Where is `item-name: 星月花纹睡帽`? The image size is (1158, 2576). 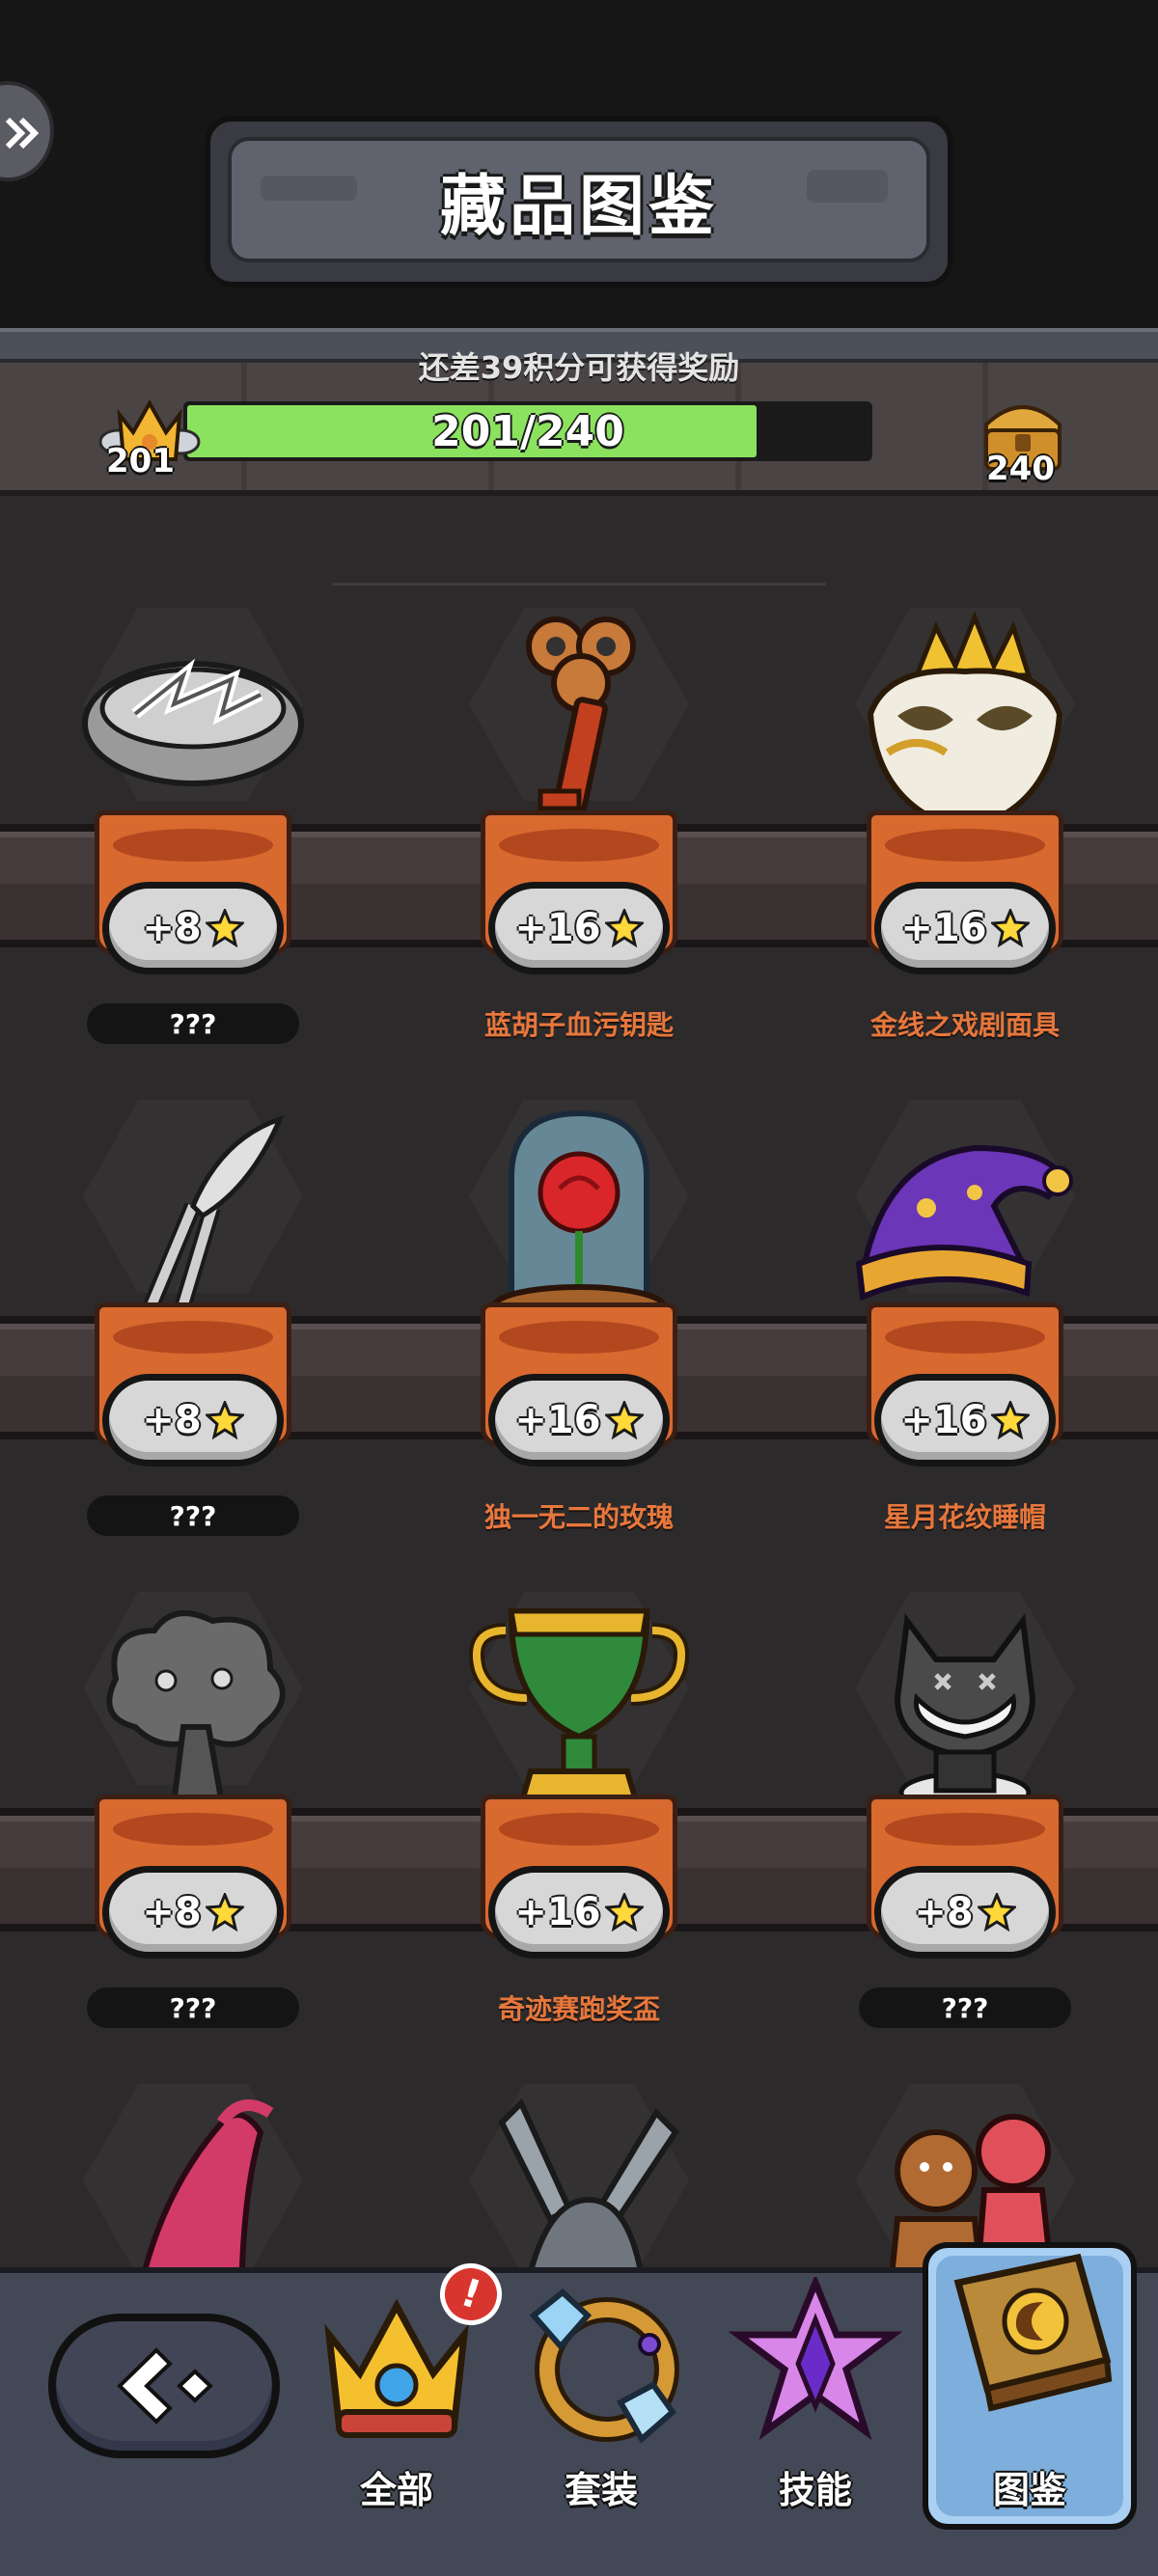
item-name: 星月花纹睡帽 is located at coordinates (964, 1517).